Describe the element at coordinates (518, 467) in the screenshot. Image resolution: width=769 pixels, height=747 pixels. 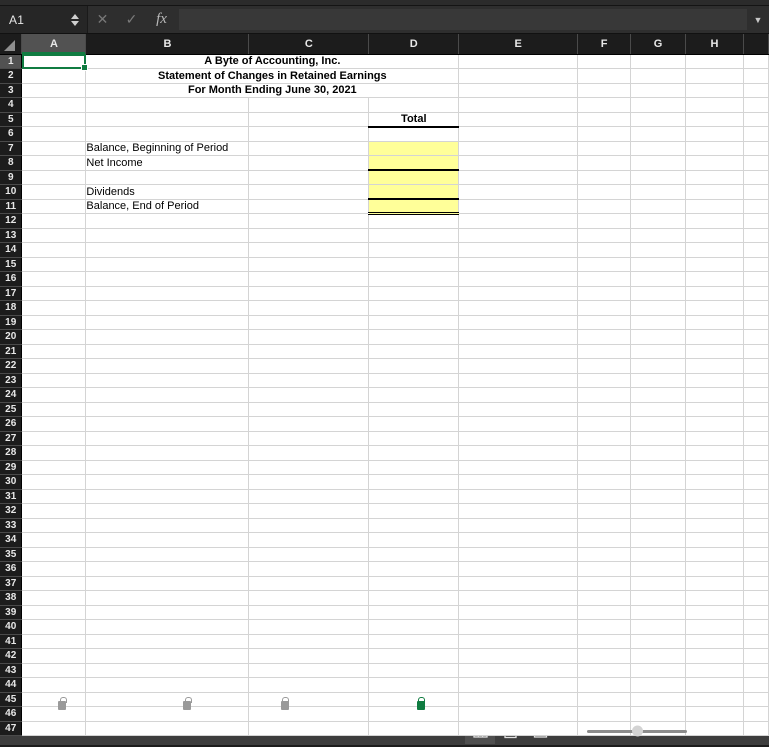
I see `cell-E29` at that location.